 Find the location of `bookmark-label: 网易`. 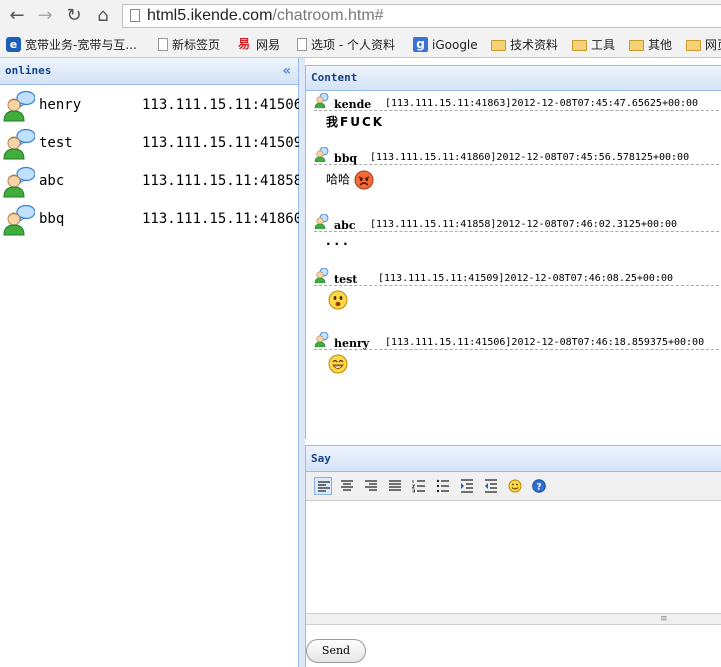

bookmark-label: 网易 is located at coordinates (268, 45).